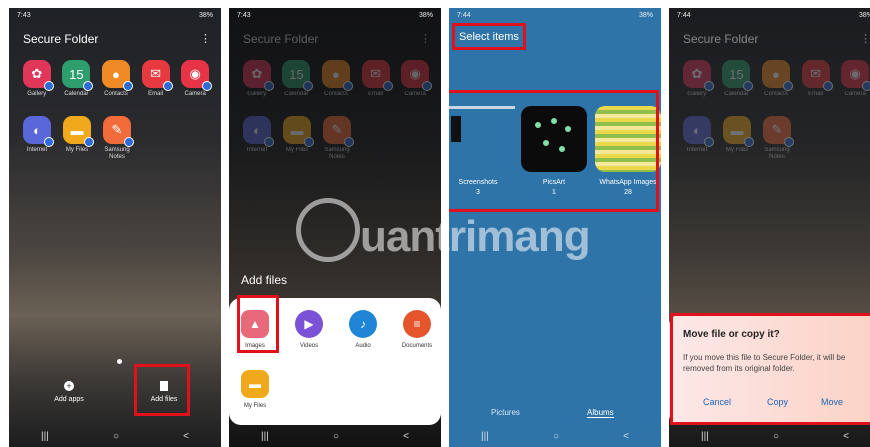 This screenshot has height=447, width=870. I want to click on sheet-item-audio: ♪ Audio, so click(363, 329).